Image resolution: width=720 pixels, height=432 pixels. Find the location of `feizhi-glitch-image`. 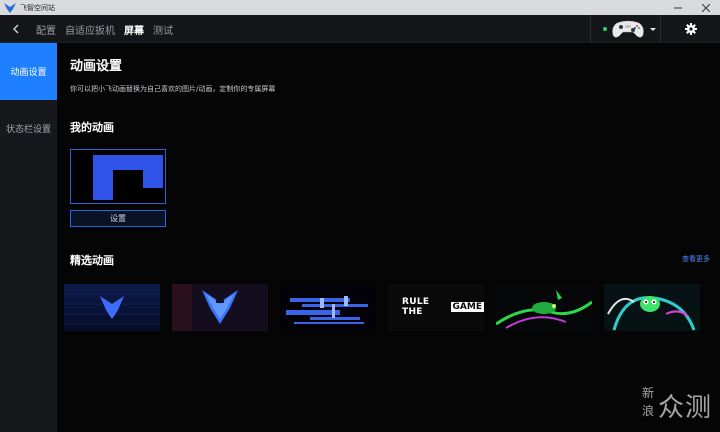

feizhi-glitch-image is located at coordinates (220, 307).